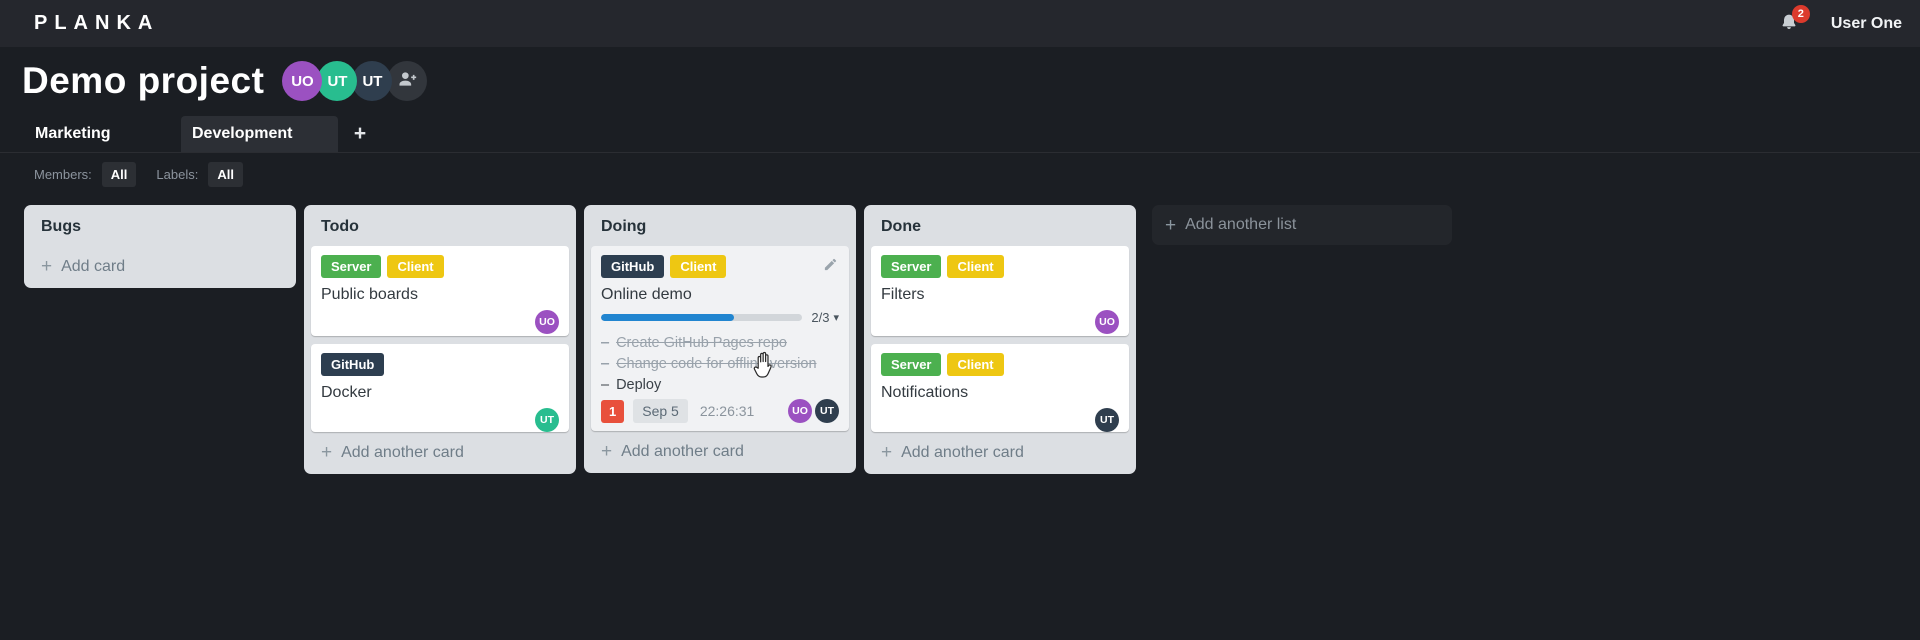 Image resolution: width=1920 pixels, height=640 pixels. I want to click on add-list-button: + Add another list, so click(1302, 225).